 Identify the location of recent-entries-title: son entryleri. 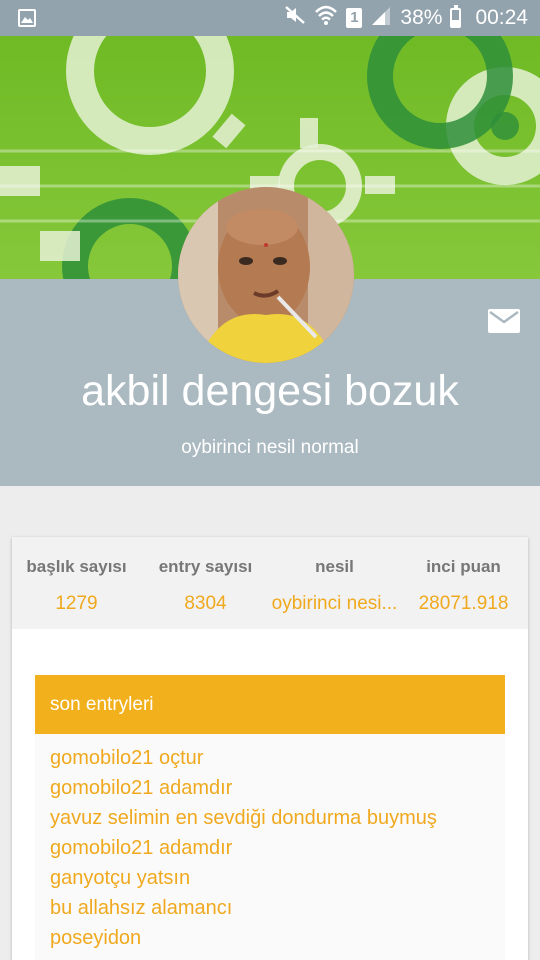
(102, 704).